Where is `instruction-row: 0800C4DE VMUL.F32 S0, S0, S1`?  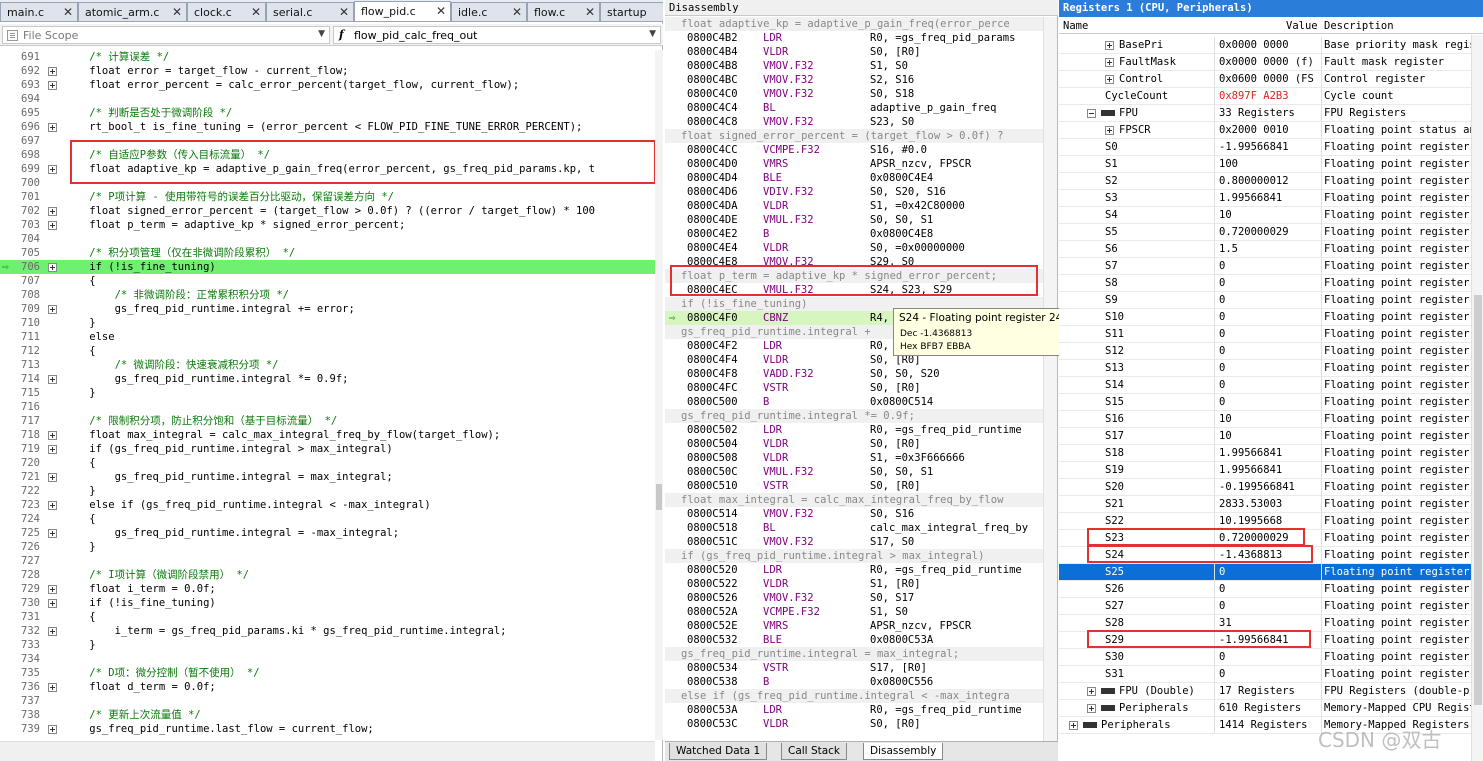
instruction-row: 0800C4DE VMUL.F32 S0, S0, S1 is located at coordinates (854, 220).